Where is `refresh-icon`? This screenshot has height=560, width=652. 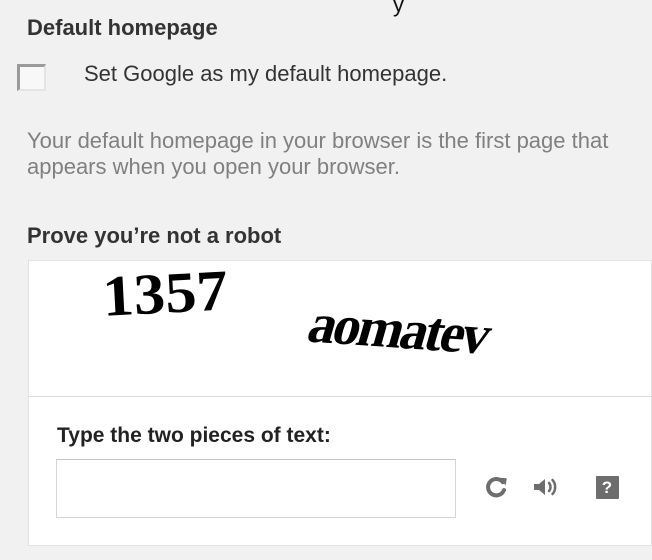
refresh-icon is located at coordinates (496, 487).